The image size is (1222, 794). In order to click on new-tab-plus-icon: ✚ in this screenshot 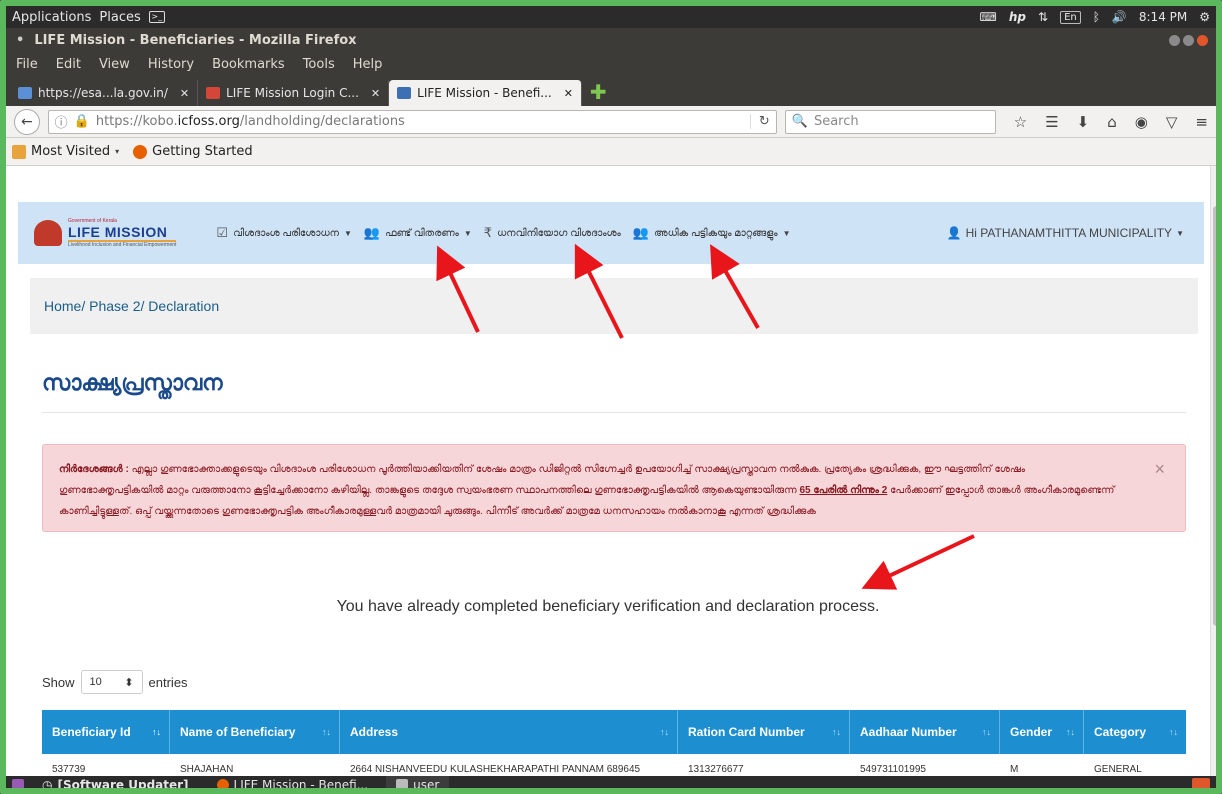, I will do `click(598, 93)`.